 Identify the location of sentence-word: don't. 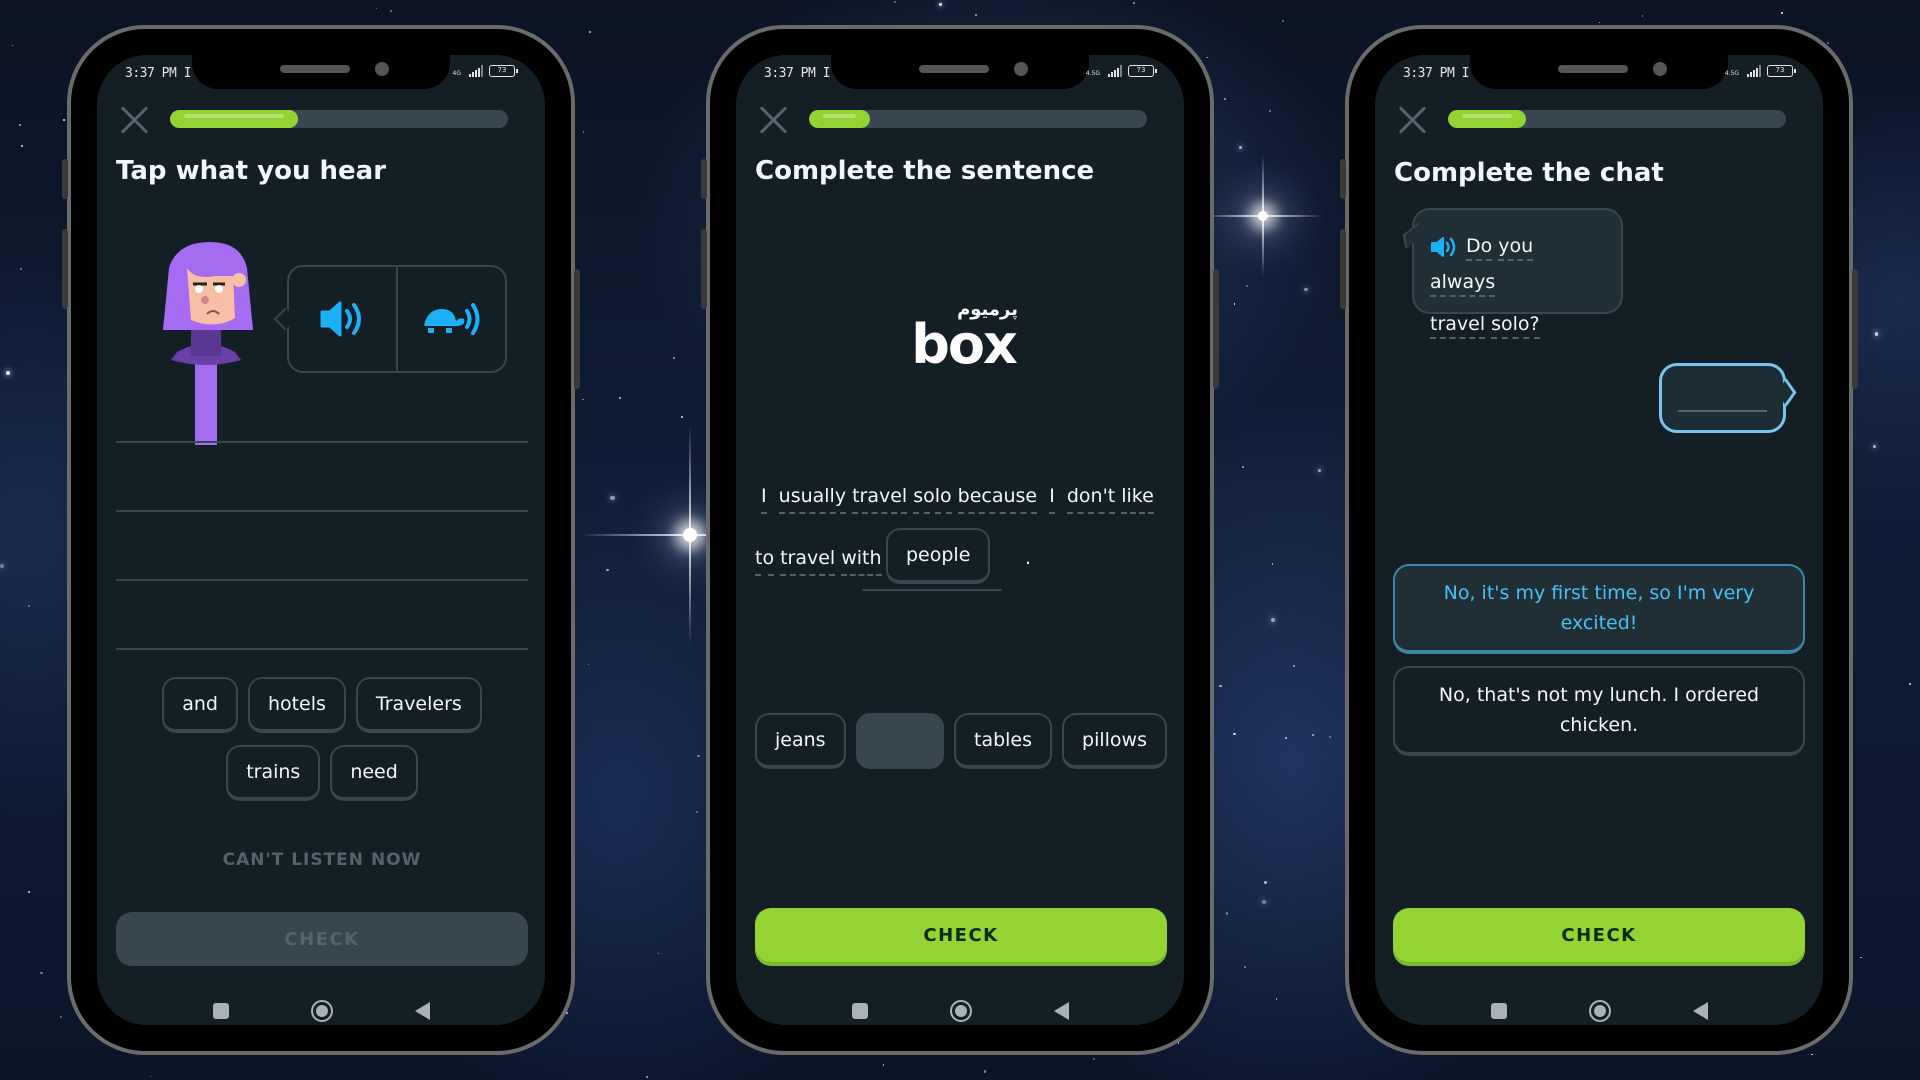
(1091, 499).